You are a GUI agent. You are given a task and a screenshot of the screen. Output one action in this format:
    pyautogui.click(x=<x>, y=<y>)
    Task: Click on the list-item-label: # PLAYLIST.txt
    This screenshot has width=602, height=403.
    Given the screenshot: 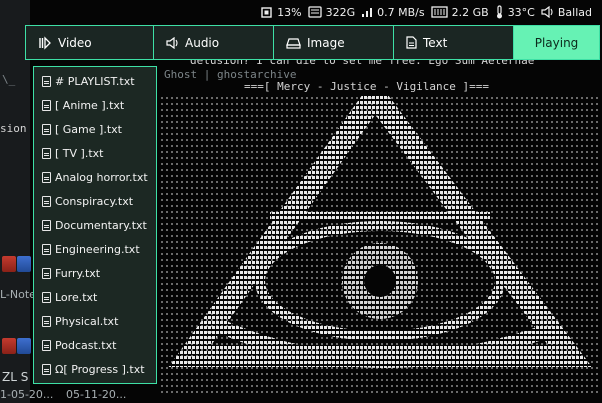 What is the action you would take?
    pyautogui.click(x=95, y=81)
    